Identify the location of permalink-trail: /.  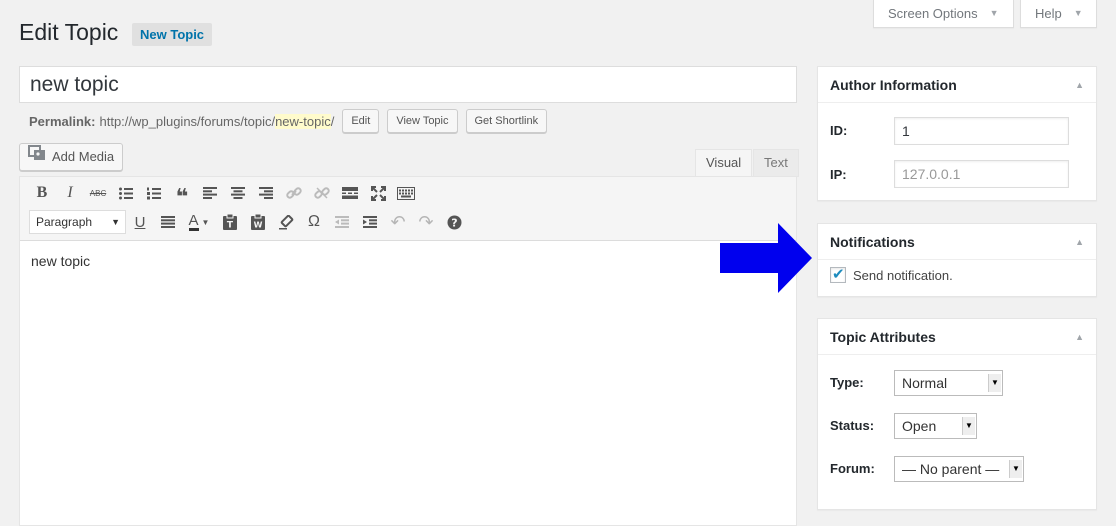
(332, 121).